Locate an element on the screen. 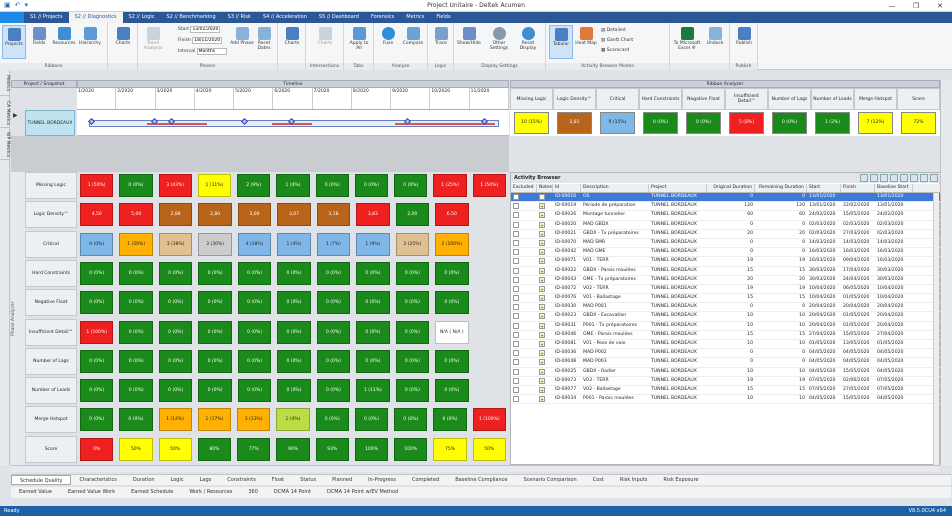 The height and width of the screenshot is (516, 952). bottom-tab: Constraints is located at coordinates (241, 480).